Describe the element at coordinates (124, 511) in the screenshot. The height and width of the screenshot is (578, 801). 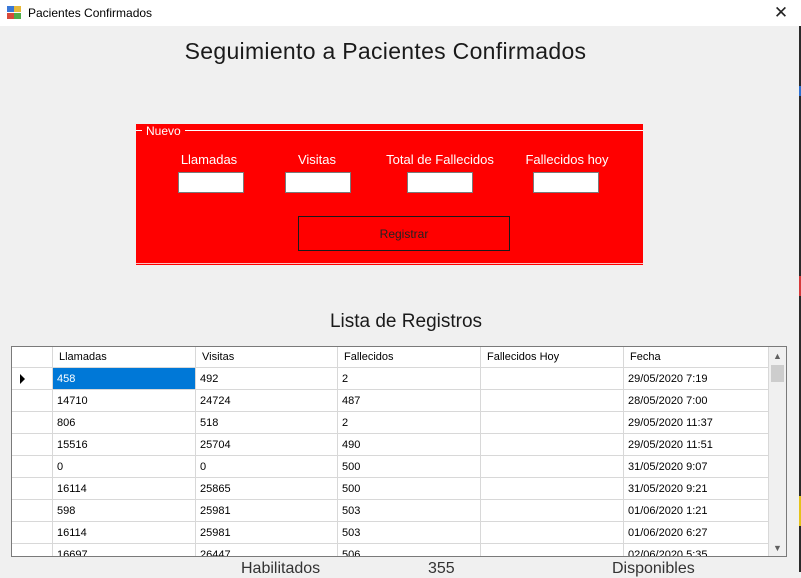
I see `table-cell: 598` at that location.